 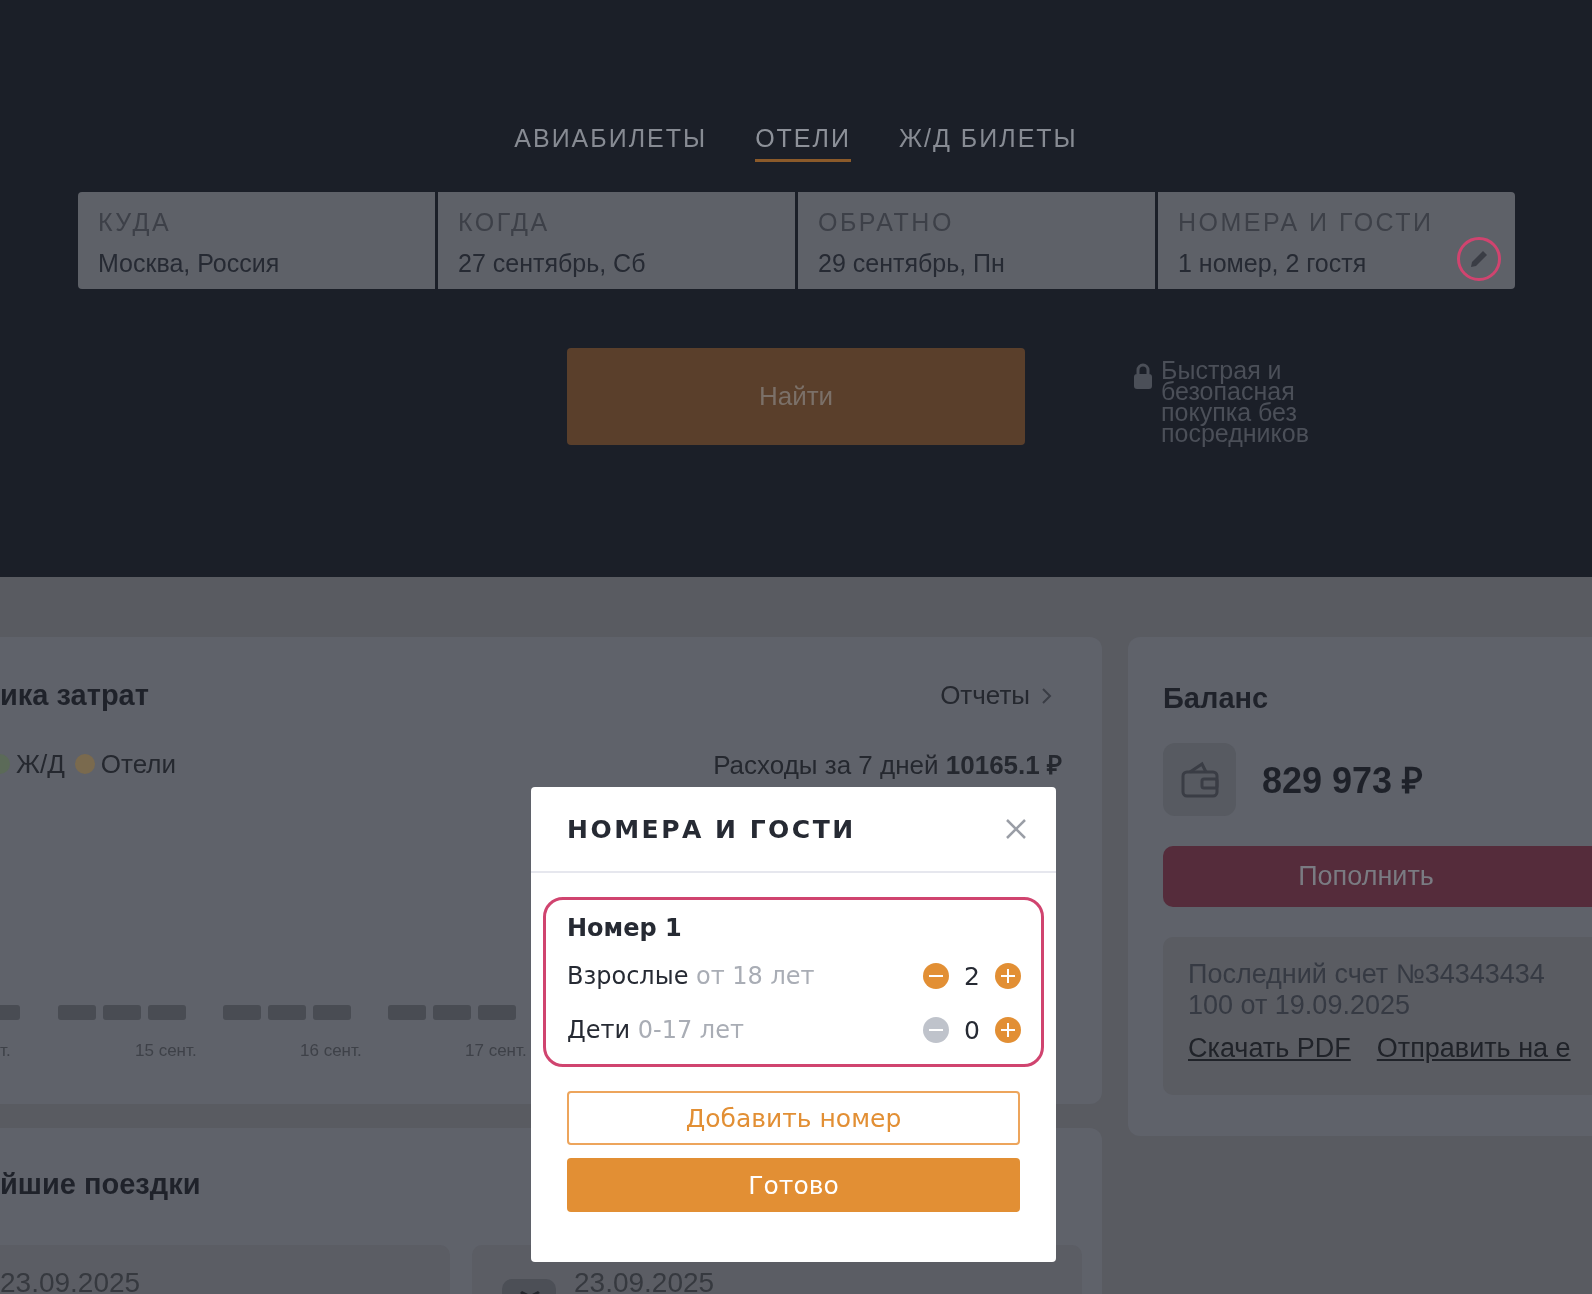 What do you see at coordinates (1377, 876) in the screenshot?
I see `top-up-button: Пополнить` at bounding box center [1377, 876].